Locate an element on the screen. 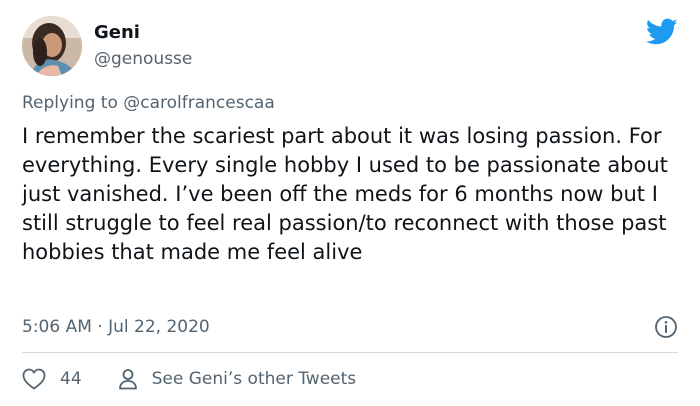 This screenshot has width=700, height=406. see-other-tweets-link: See Geni’s other Tweets is located at coordinates (237, 379).